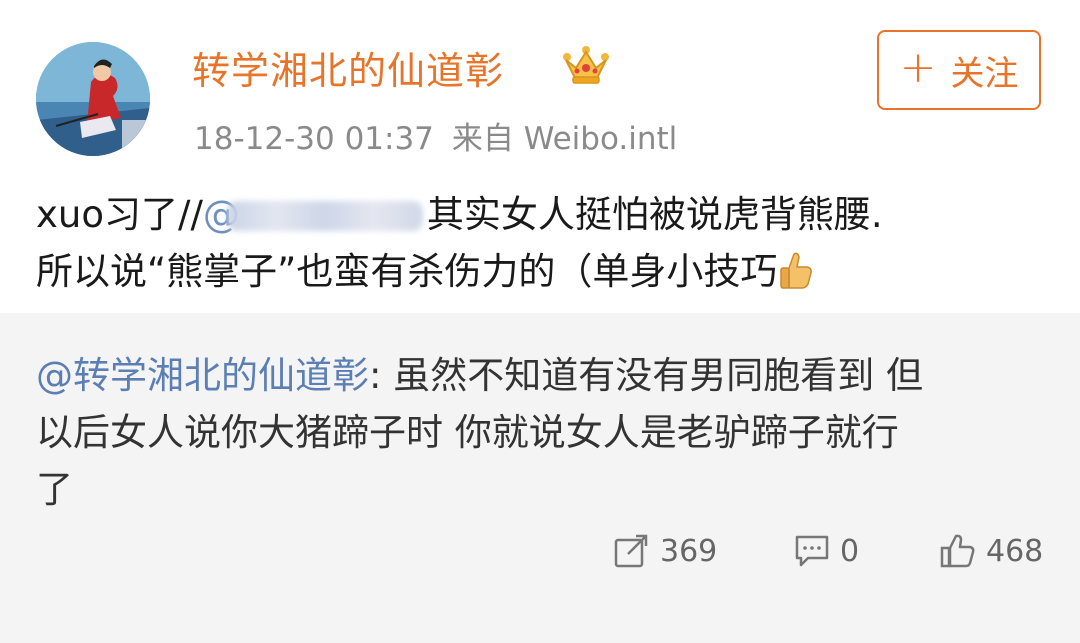 The width and height of the screenshot is (1080, 643). I want to click on repost-author: @转学湘北的仙道彰, so click(202, 375).